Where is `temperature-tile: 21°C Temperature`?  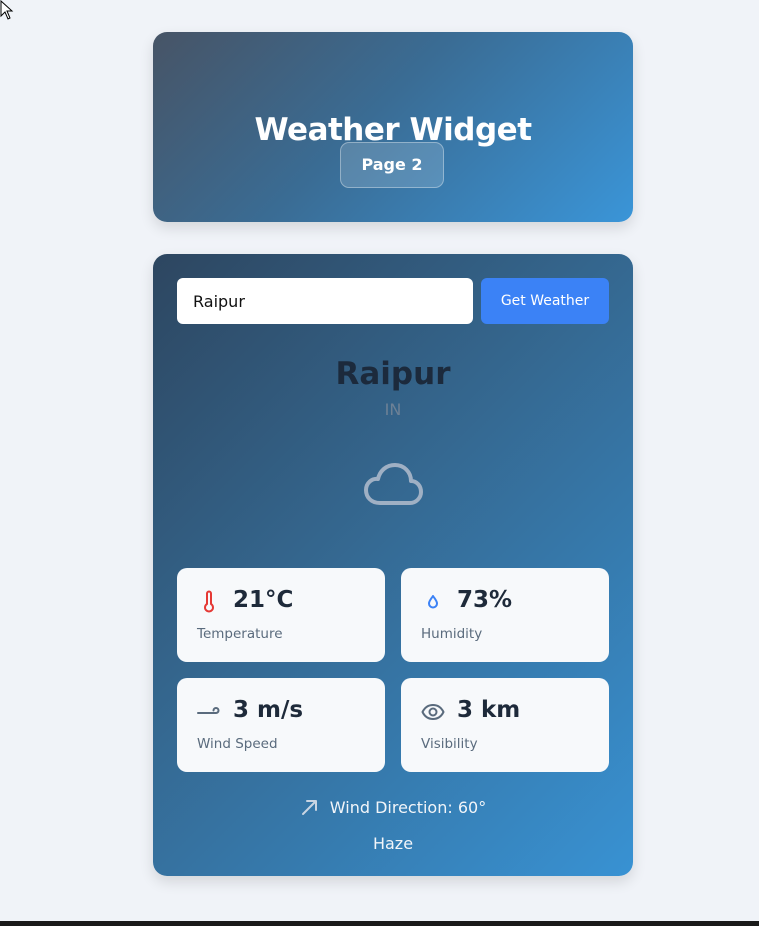 temperature-tile: 21°C Temperature is located at coordinates (281, 615).